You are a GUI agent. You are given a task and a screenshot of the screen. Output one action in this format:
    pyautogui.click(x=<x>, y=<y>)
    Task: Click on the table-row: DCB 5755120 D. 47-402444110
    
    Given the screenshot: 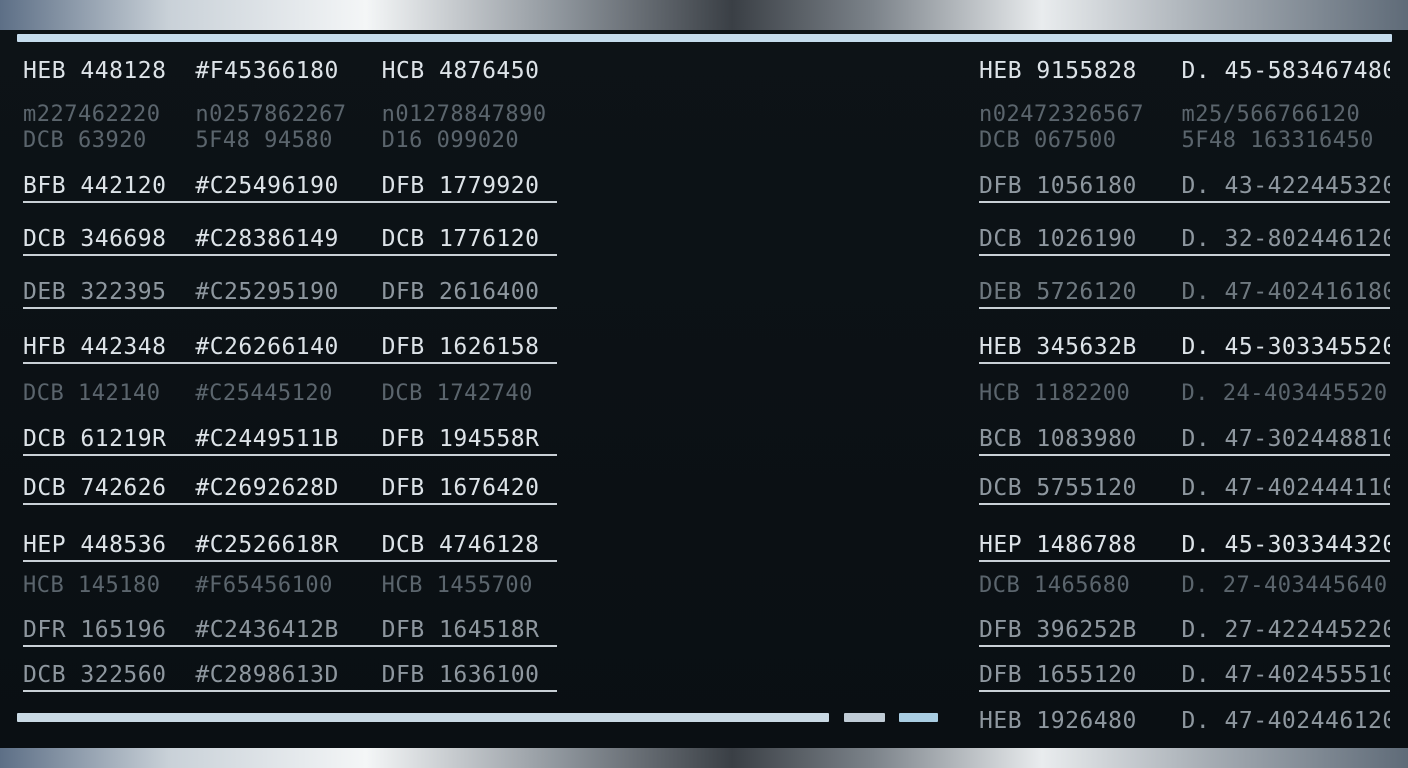 What is the action you would take?
    pyautogui.click(x=1184, y=489)
    